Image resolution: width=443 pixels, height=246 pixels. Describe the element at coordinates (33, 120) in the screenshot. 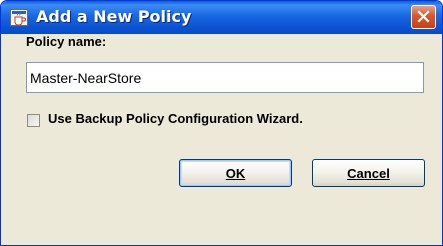

I see `wizard-checkbox` at that location.